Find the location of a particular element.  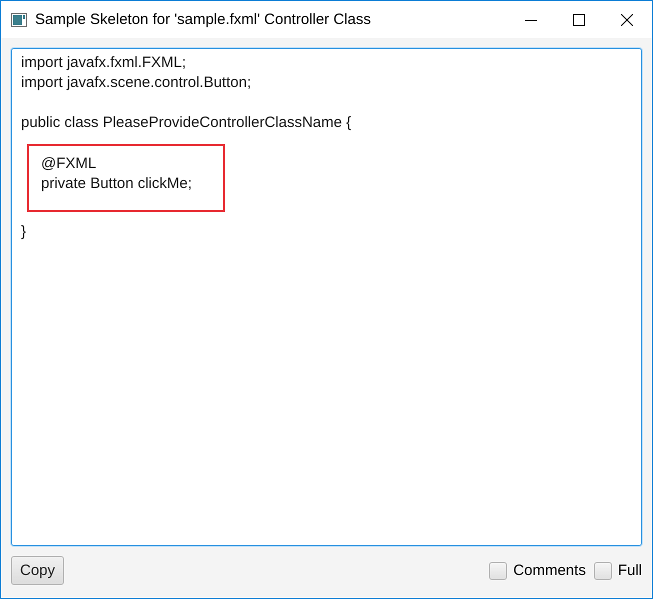

close-icon is located at coordinates (627, 20).